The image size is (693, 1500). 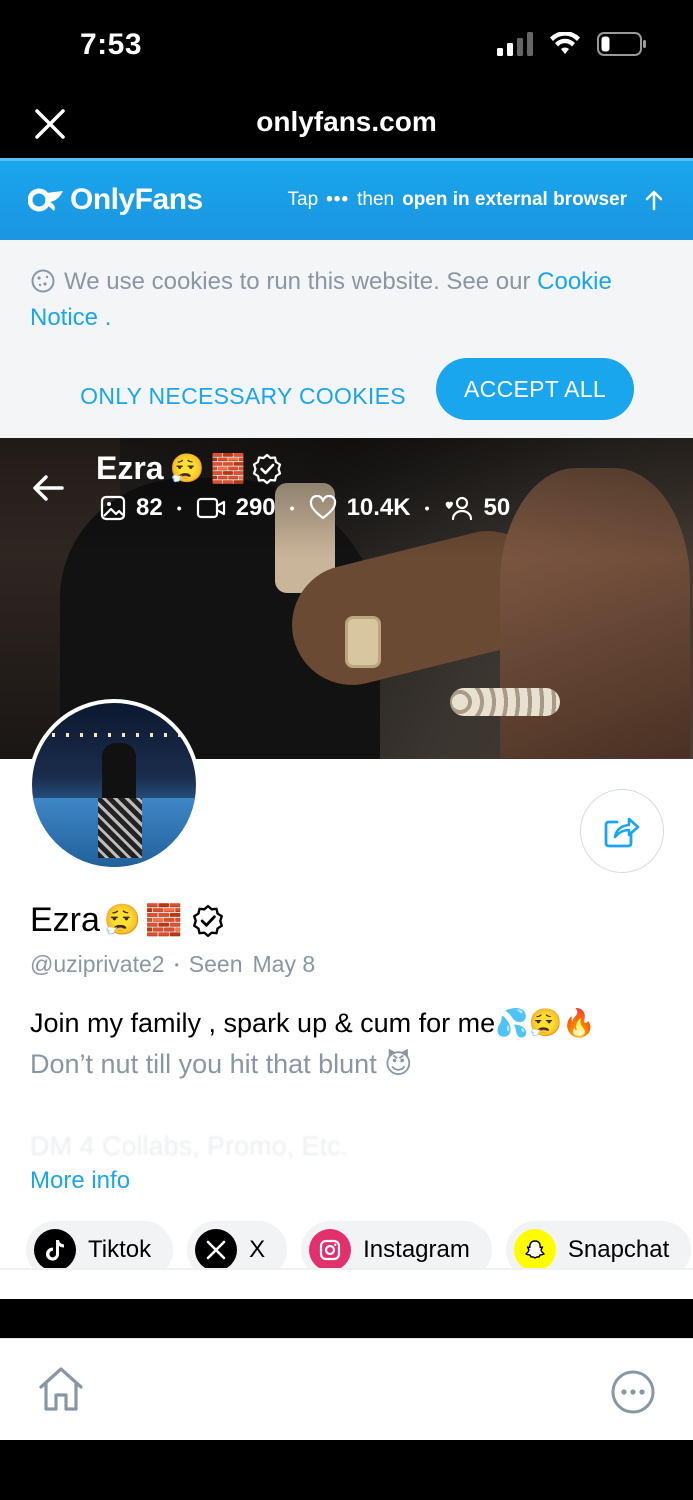 What do you see at coordinates (80, 1181) in the screenshot?
I see `more-info-link: More info` at bounding box center [80, 1181].